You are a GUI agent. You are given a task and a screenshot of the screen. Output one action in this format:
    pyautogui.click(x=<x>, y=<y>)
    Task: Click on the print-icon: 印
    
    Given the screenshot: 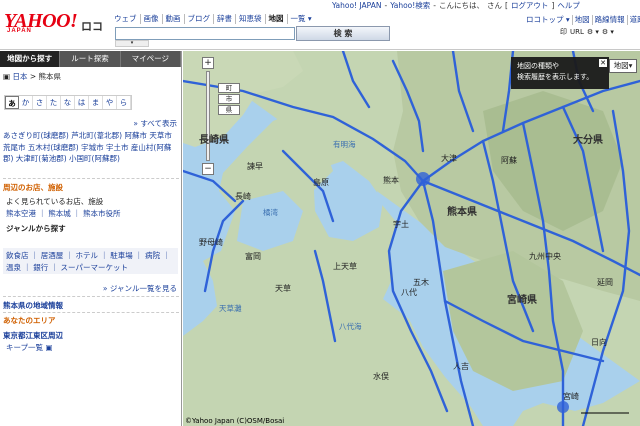 What is the action you would take?
    pyautogui.click(x=563, y=32)
    